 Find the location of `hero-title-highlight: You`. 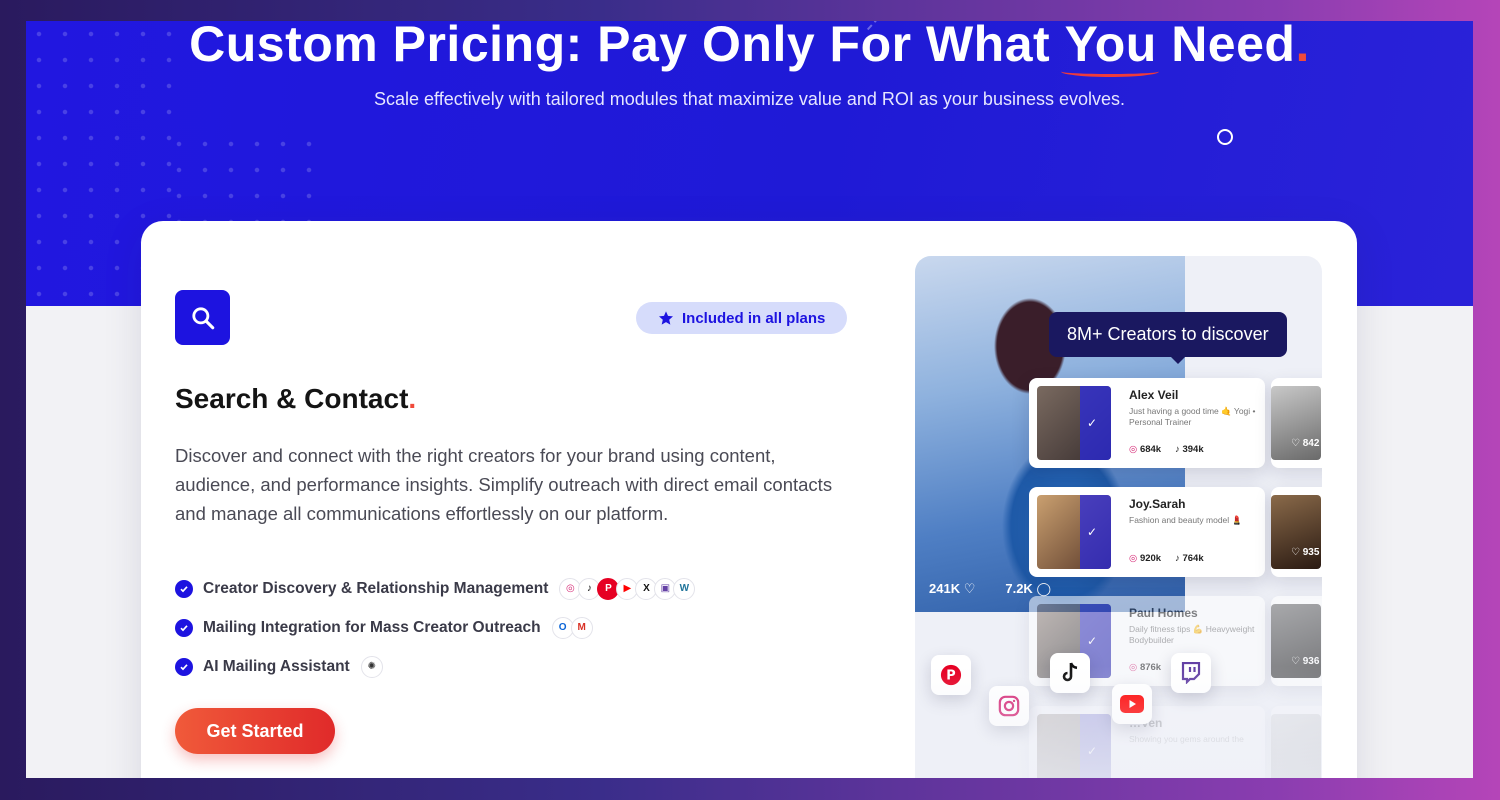

hero-title-highlight: You is located at coordinates (1110, 49).